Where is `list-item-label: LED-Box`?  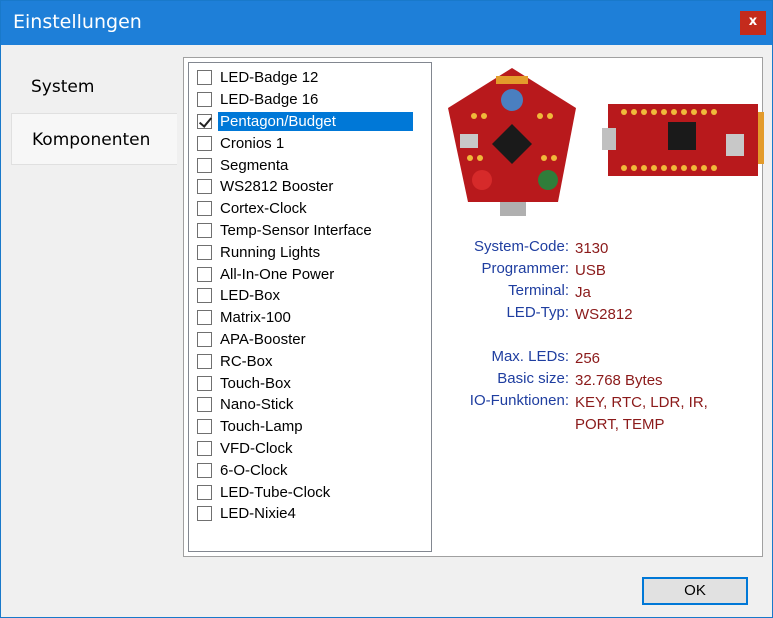
list-item-label: LED-Box is located at coordinates (250, 296).